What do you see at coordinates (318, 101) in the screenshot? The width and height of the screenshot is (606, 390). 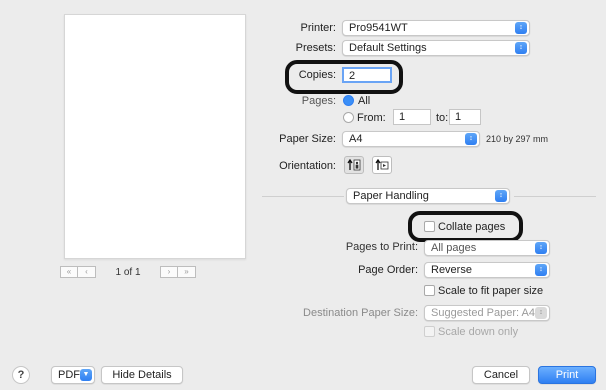 I see `pages-label: Pages:` at bounding box center [318, 101].